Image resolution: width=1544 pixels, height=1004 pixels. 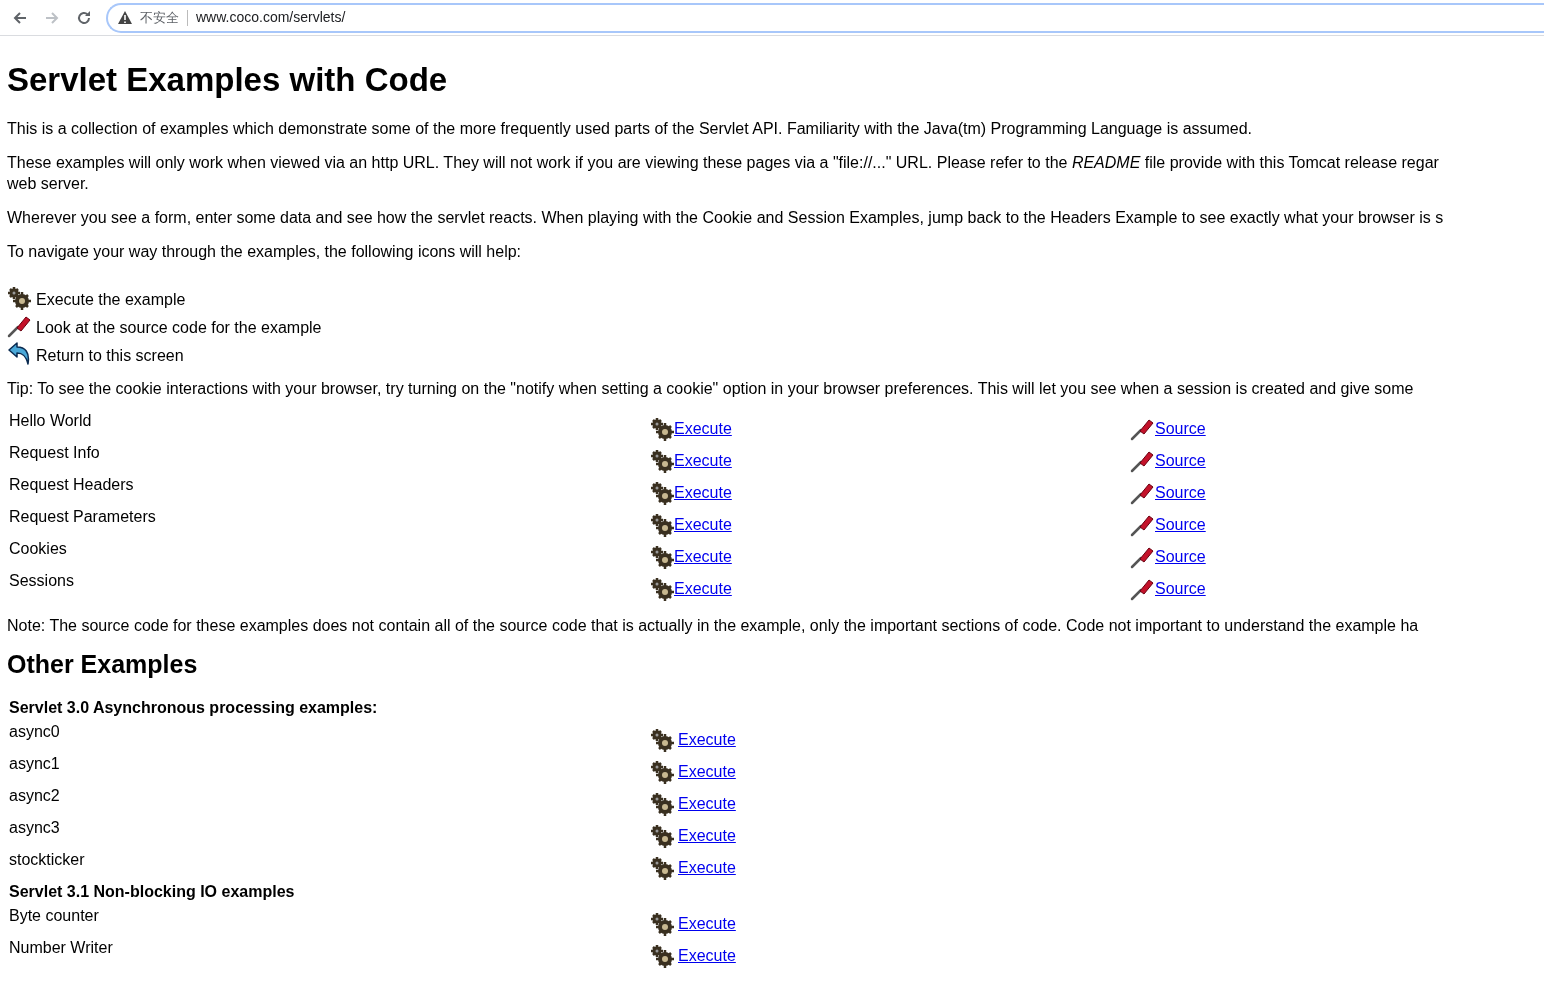 What do you see at coordinates (271, 17) in the screenshot?
I see `url-text: www.coco.com/servlets/` at bounding box center [271, 17].